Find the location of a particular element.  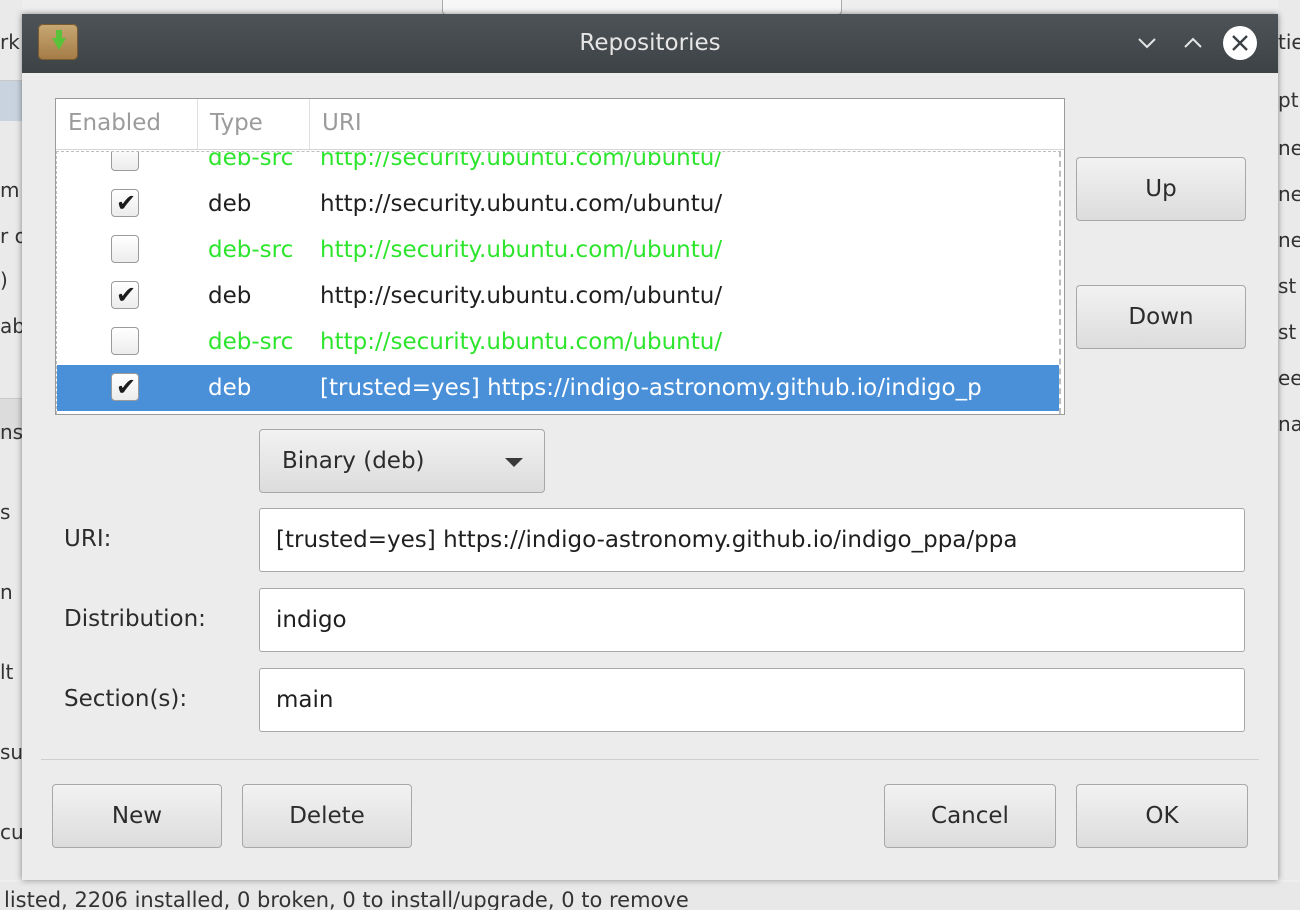

distribution-input is located at coordinates (751, 620).